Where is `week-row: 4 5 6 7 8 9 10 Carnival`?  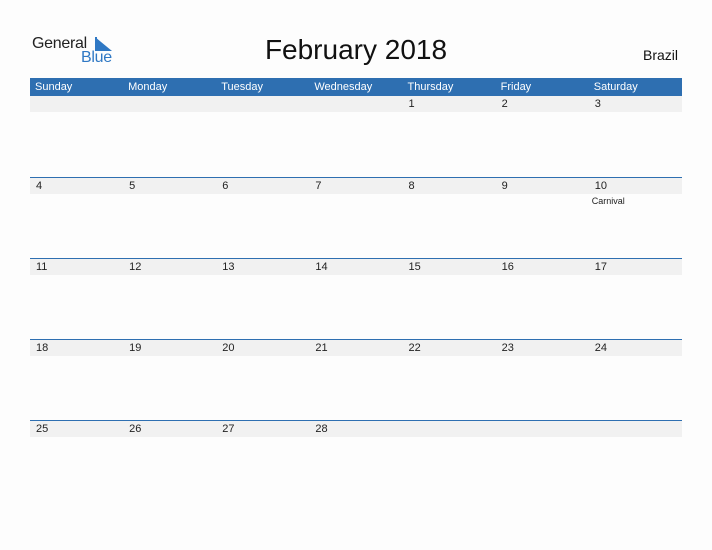
week-row: 4 5 6 7 8 9 10 Carnival is located at coordinates (356, 217).